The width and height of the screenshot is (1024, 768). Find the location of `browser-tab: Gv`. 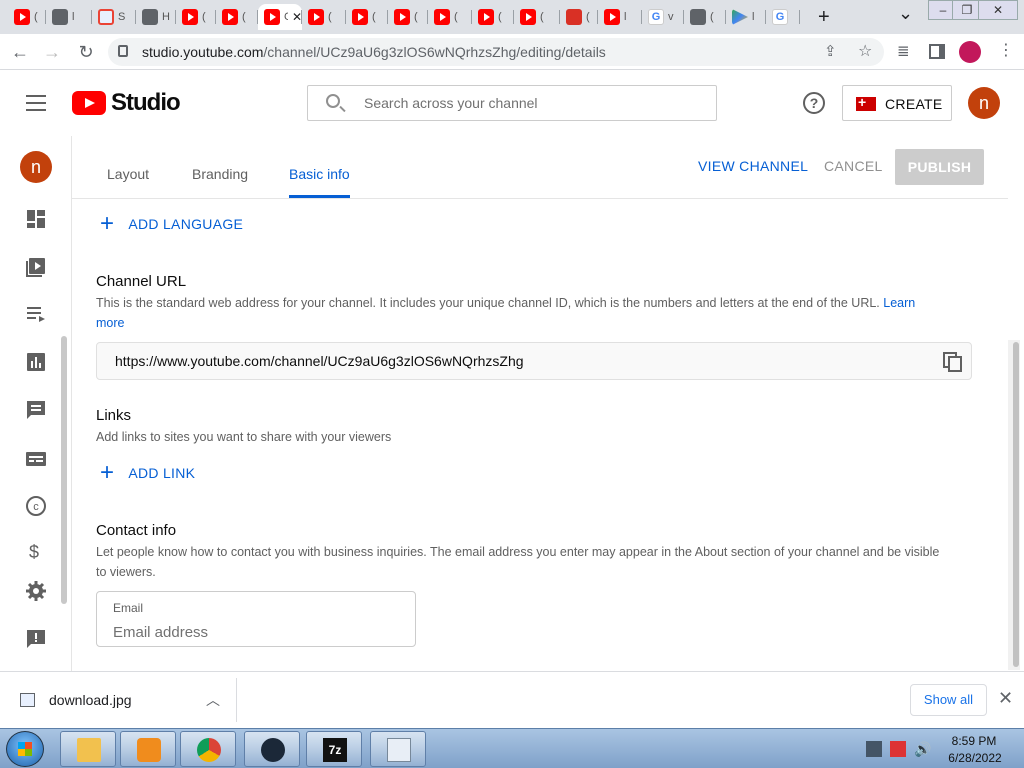

browser-tab: Gv is located at coordinates (663, 17).